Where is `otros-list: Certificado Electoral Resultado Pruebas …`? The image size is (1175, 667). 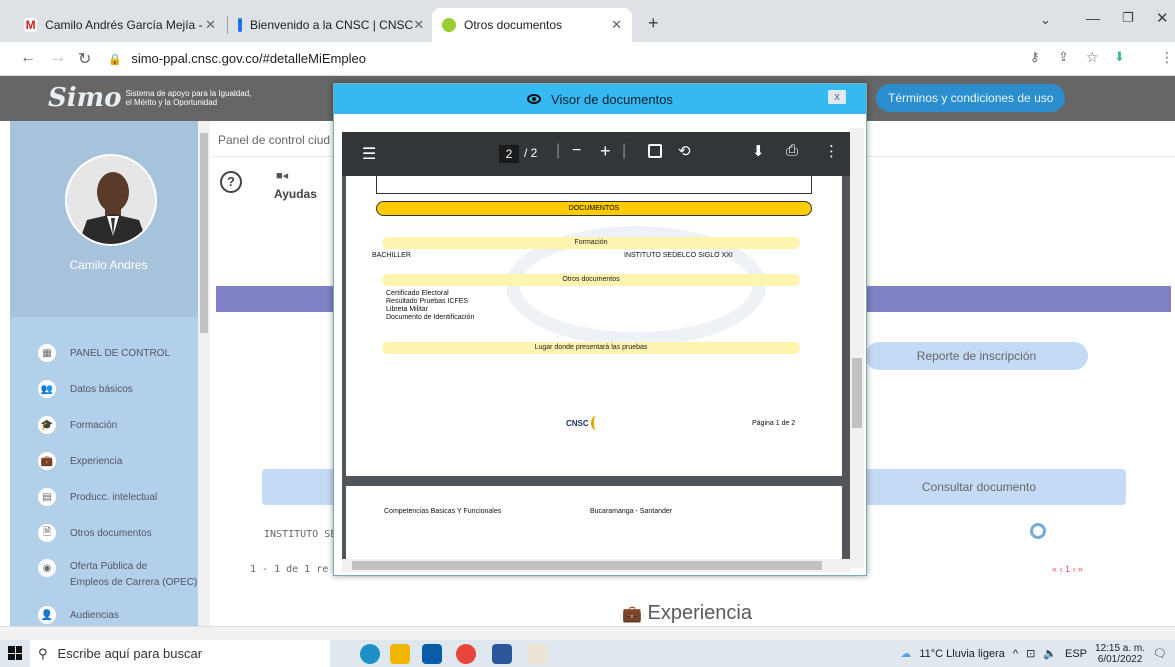
otros-list: Certificado Electoral Resultado Pruebas … is located at coordinates (430, 306).